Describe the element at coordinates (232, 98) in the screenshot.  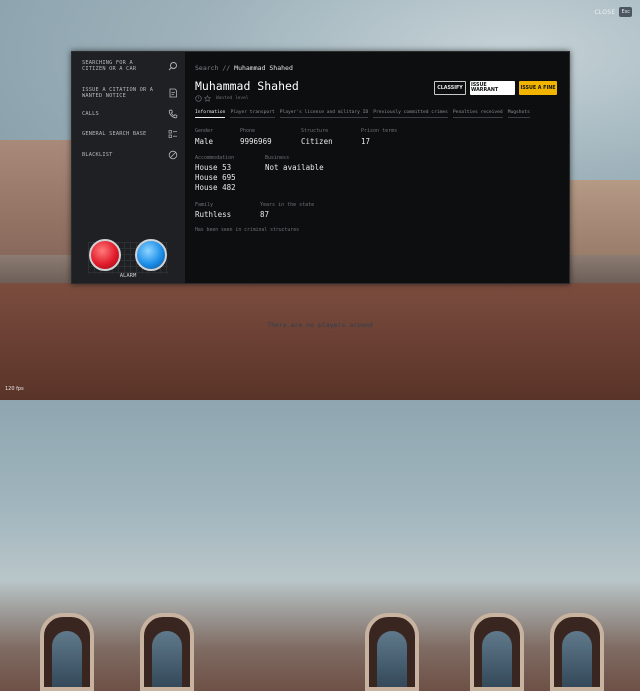
I see `wanted-level-label: Wanted level` at that location.